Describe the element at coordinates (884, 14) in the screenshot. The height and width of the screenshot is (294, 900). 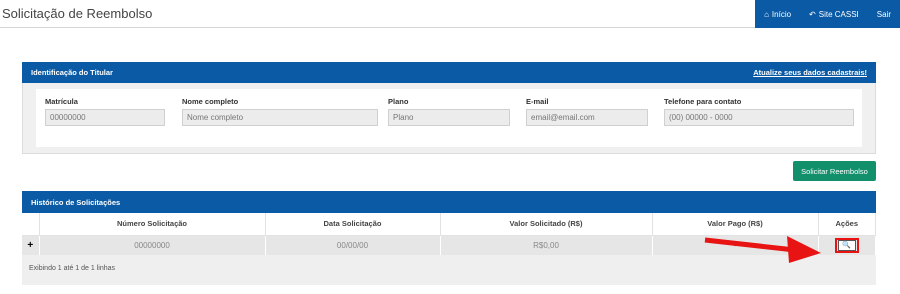
I see `nav-logout-link: Sair` at that location.